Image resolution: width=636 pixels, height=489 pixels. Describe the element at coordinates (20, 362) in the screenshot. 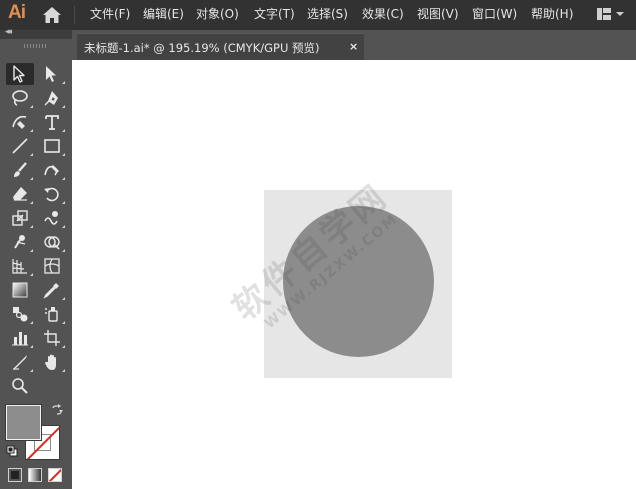

I see `slice-tool` at that location.